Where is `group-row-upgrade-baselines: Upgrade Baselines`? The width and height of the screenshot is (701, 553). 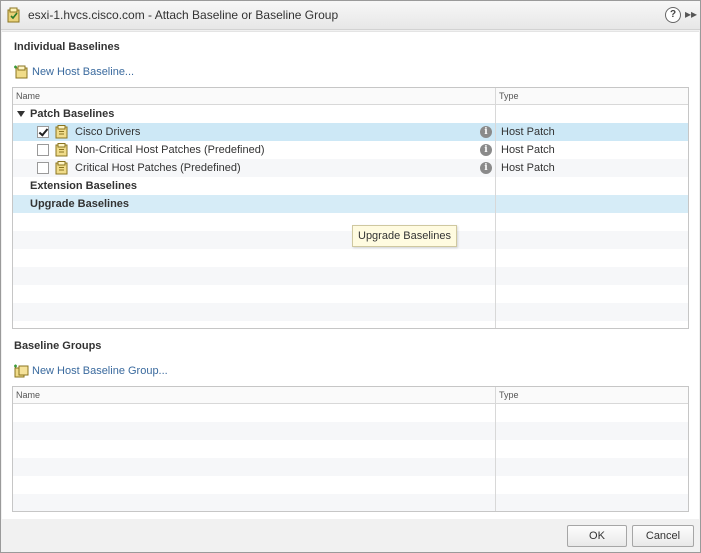
group-row-upgrade-baselines: Upgrade Baselines is located at coordinates (350, 204).